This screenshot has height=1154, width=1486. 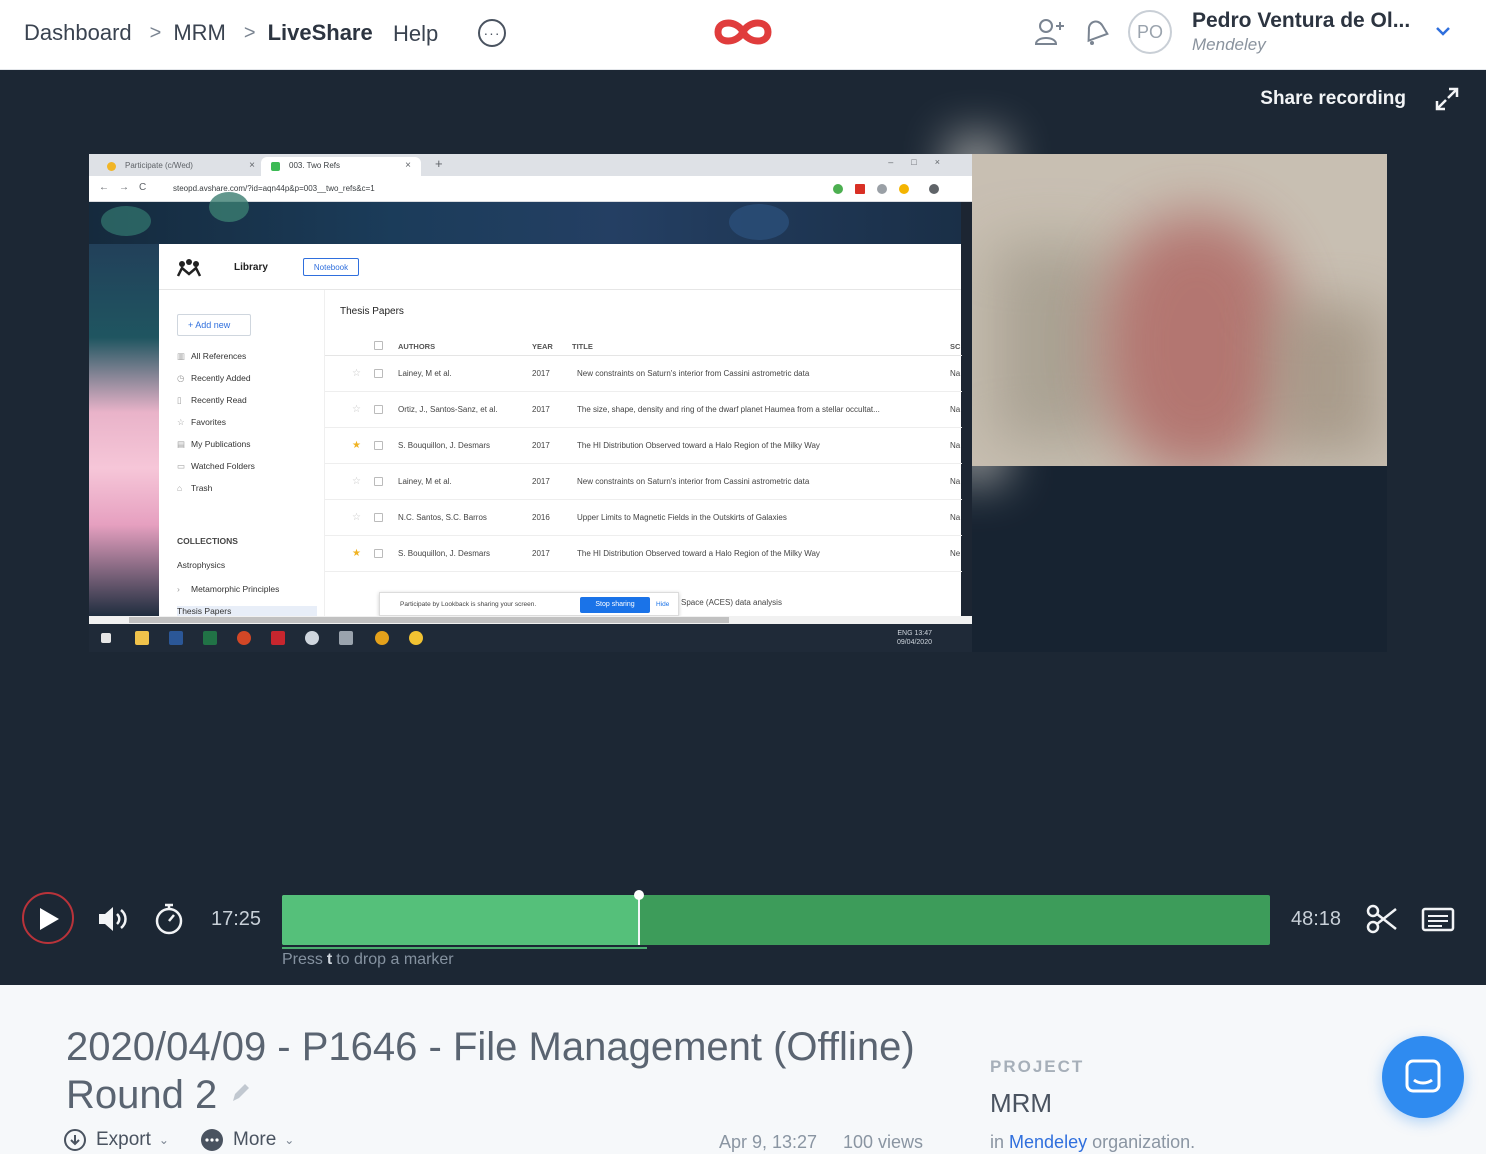 I want to click on settings-icon, so click(x=312, y=638).